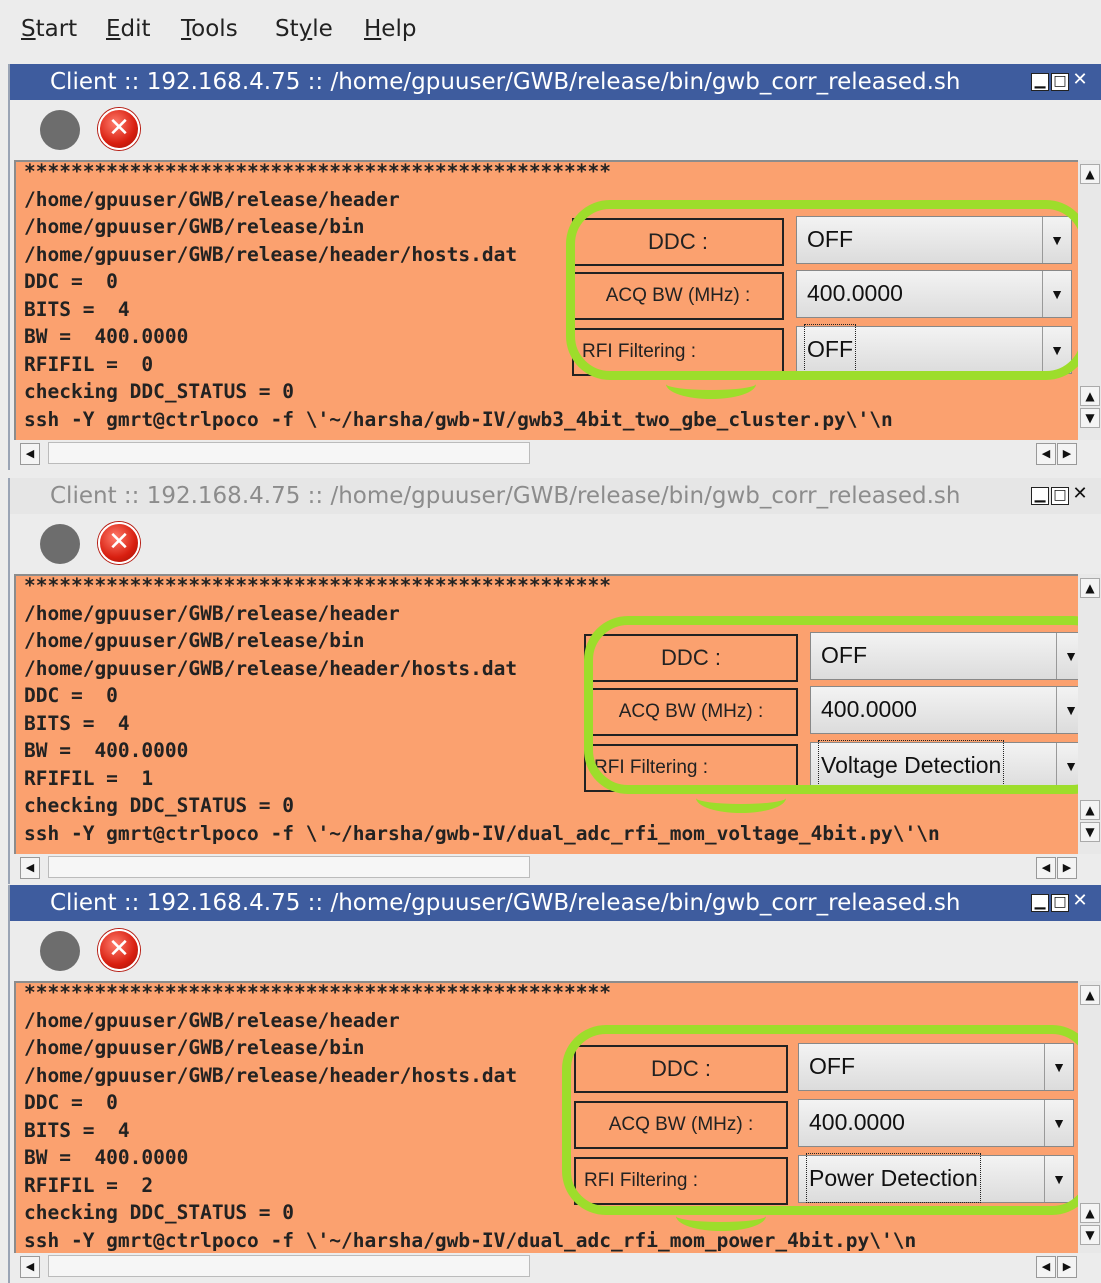  I want to click on menu-tools: Tools, so click(209, 29).